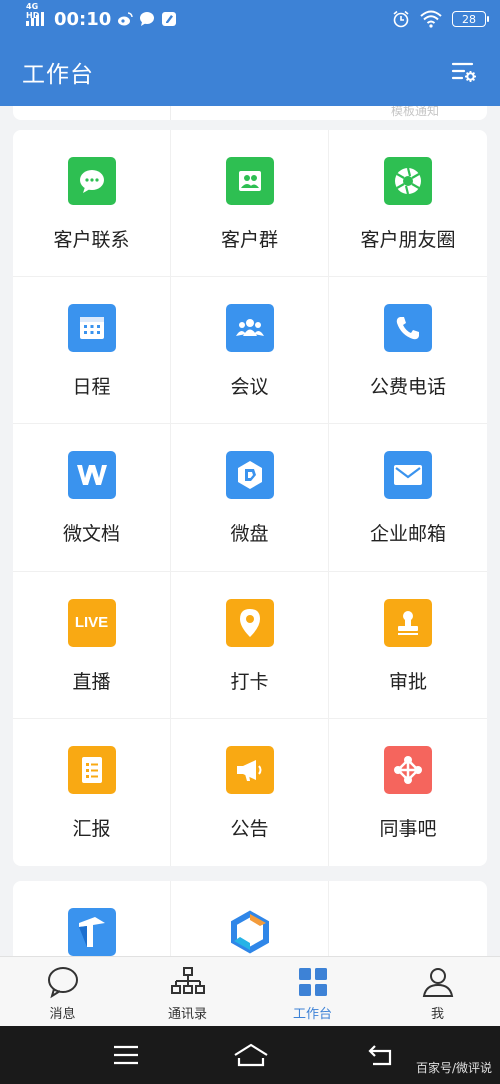  I want to click on status-time: 00:10, so click(83, 19).